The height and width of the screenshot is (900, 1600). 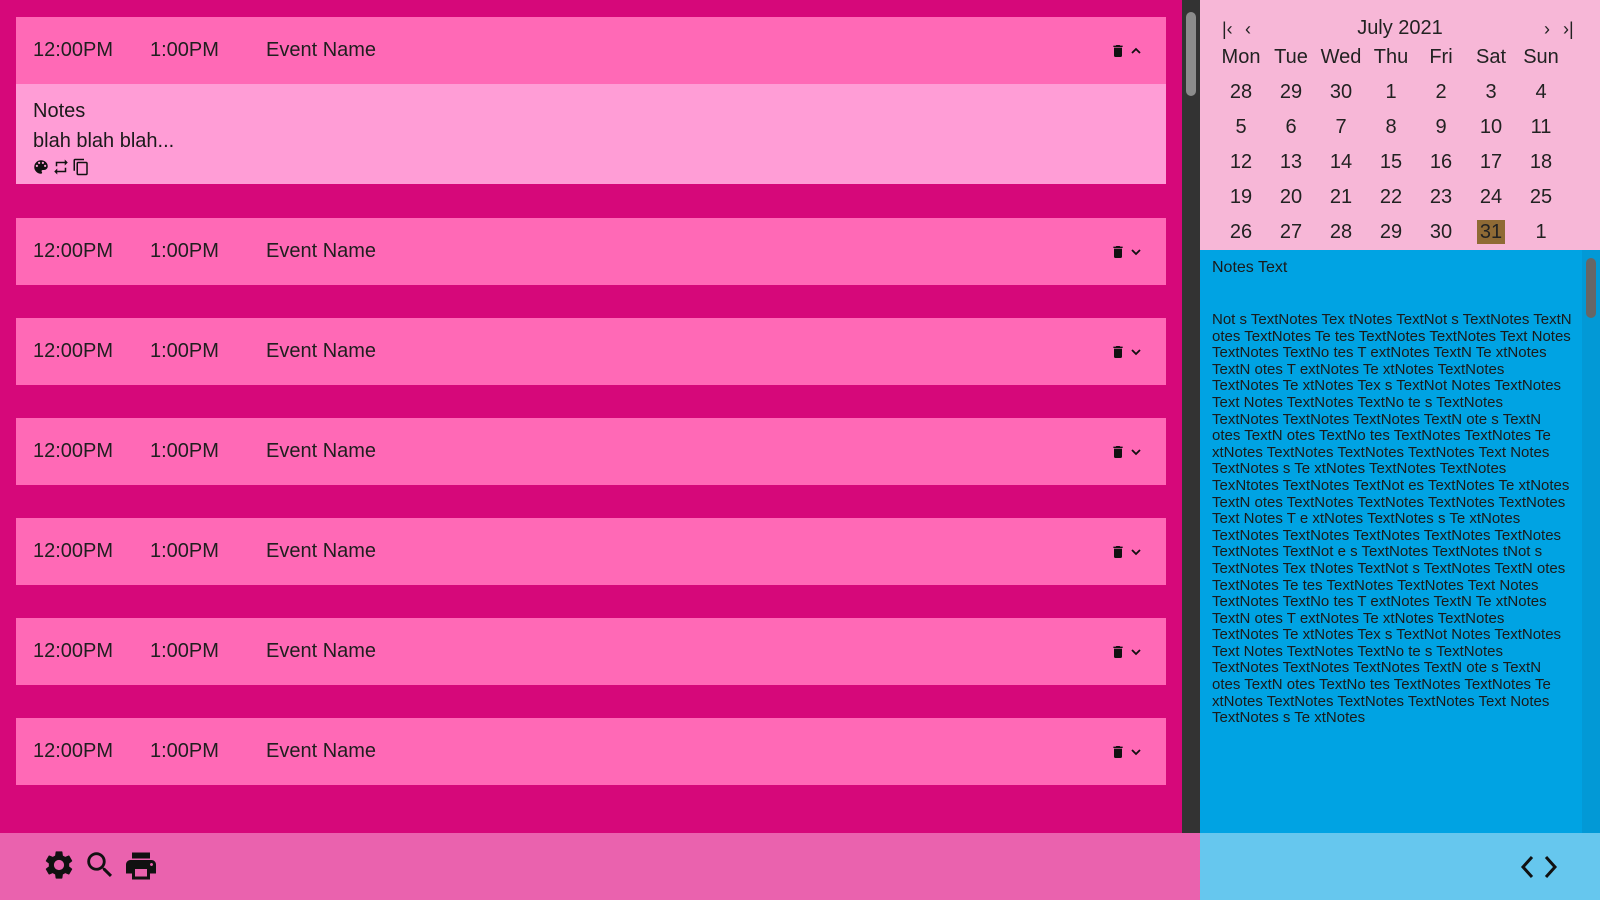 What do you see at coordinates (1241, 232) in the screenshot?
I see `calendar-day: 26` at bounding box center [1241, 232].